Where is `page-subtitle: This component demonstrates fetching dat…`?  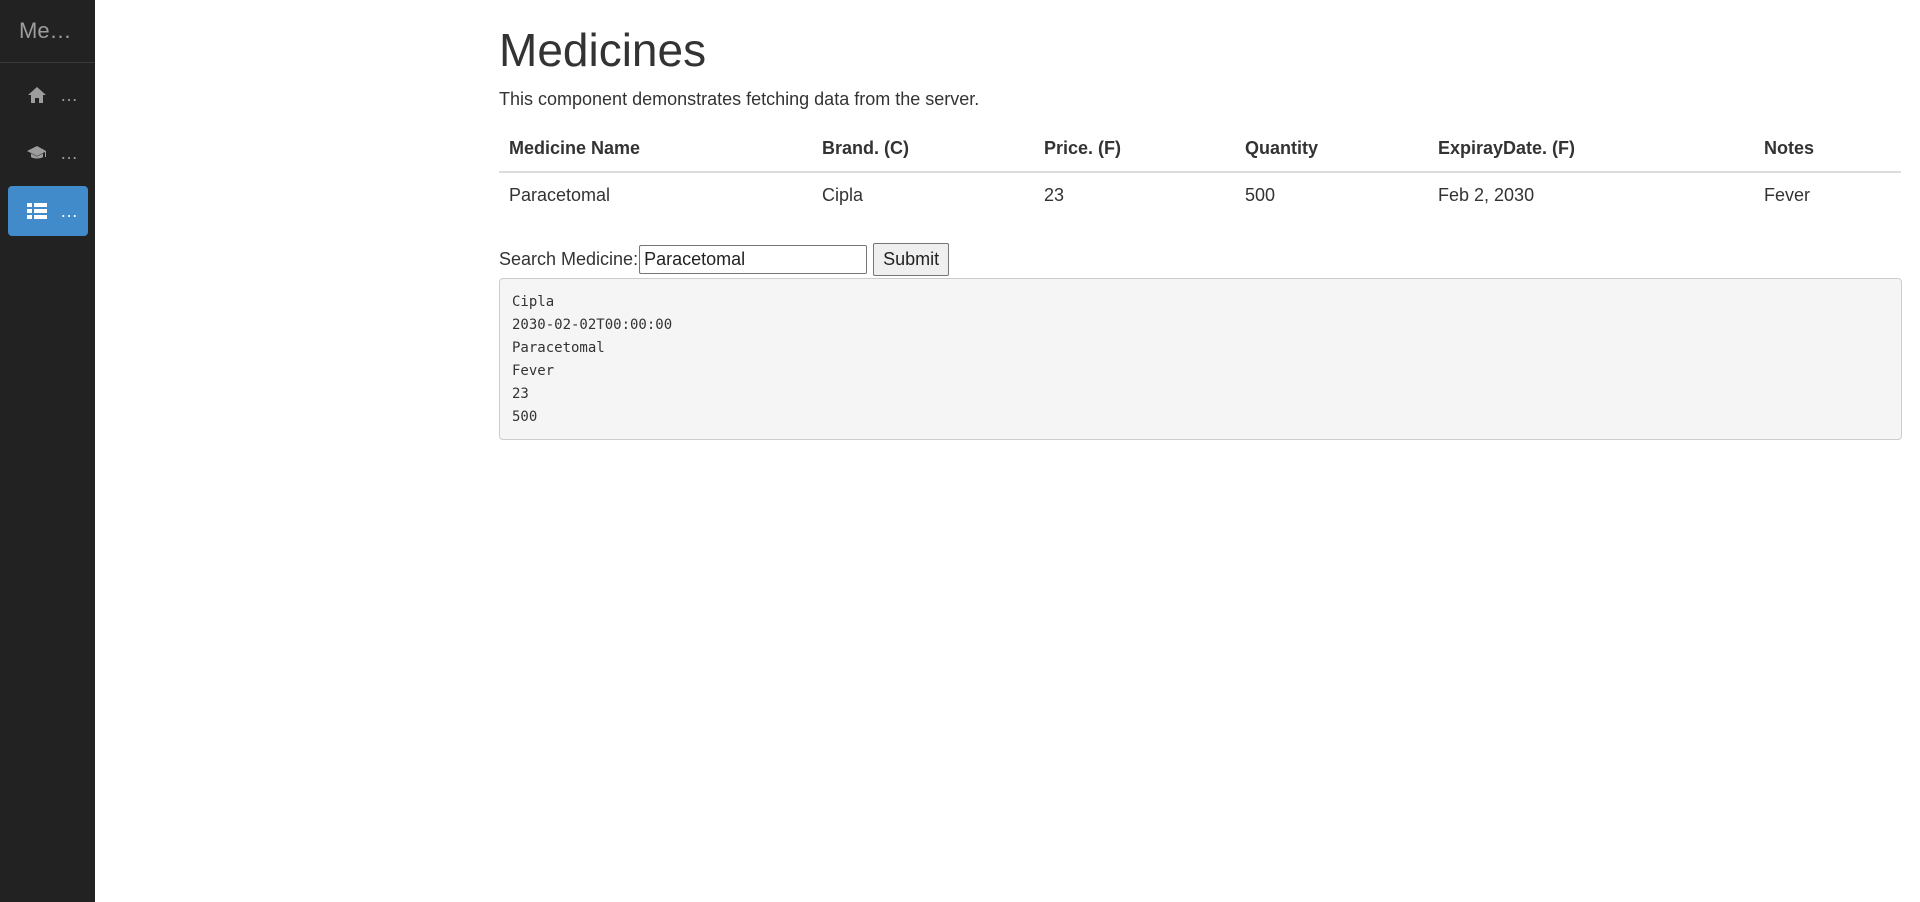 page-subtitle: This component demonstrates fetching dat… is located at coordinates (739, 99).